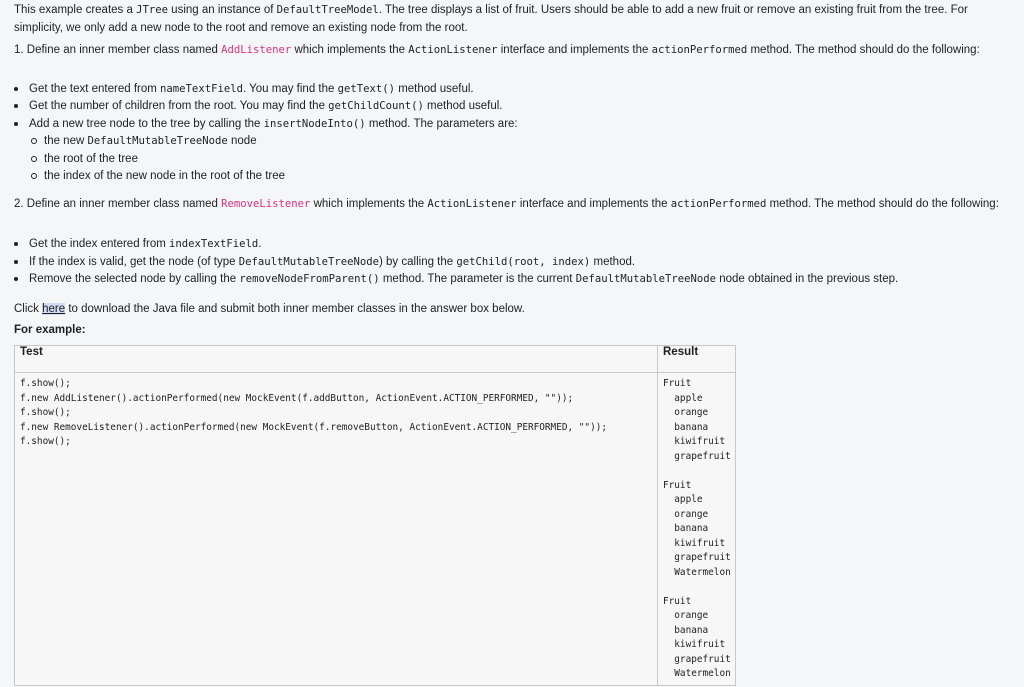 This screenshot has width=1024, height=687. I want to click on inline-code: DefaultTreeModel, so click(327, 10).